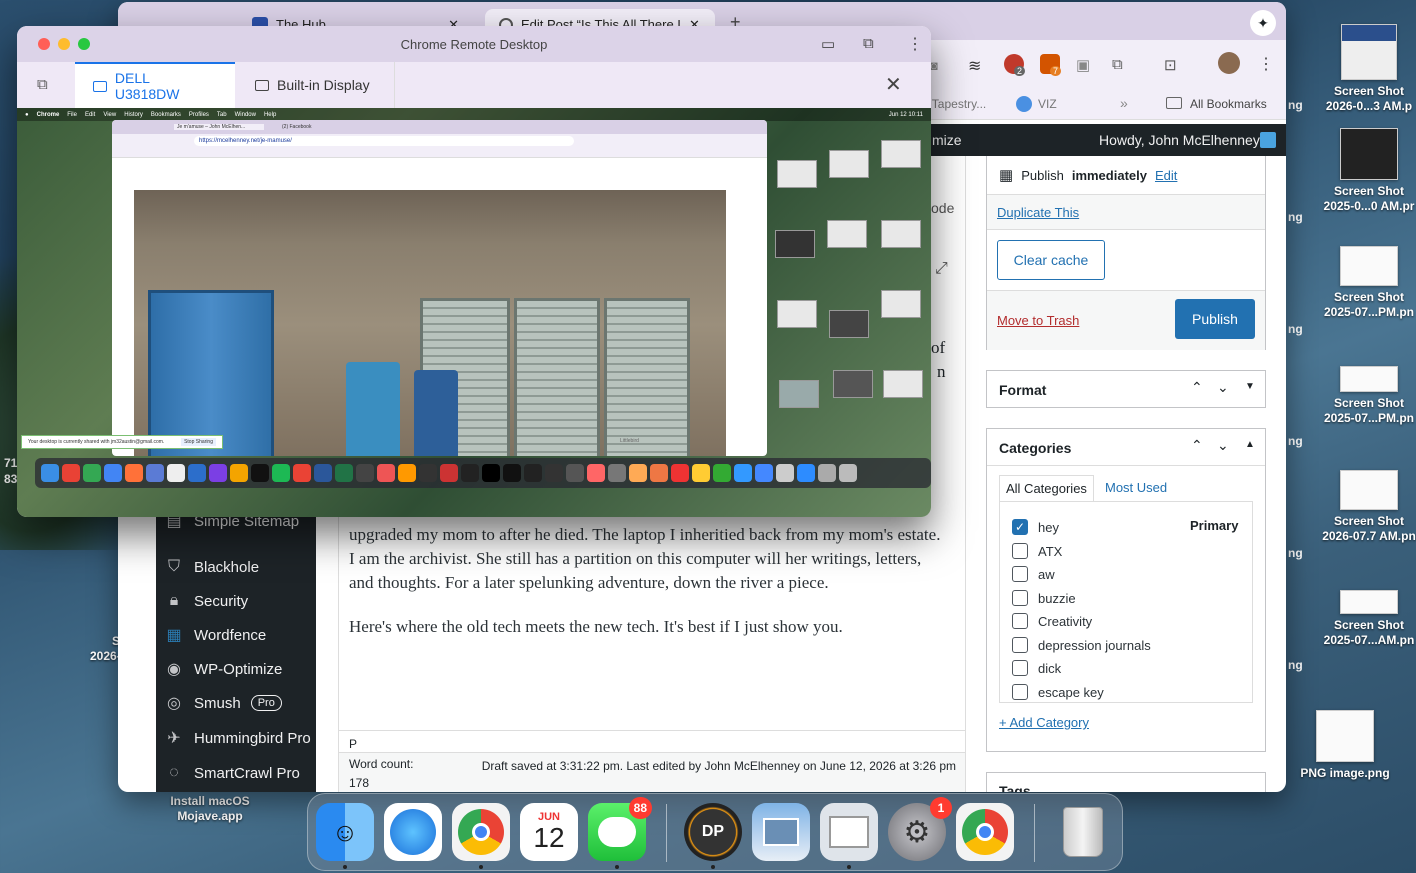 This screenshot has height=873, width=1416. What do you see at coordinates (474, 85) in the screenshot?
I see `remote-display-tabs: ⧉ DELL U3818DW Built-in Display ✕` at bounding box center [474, 85].